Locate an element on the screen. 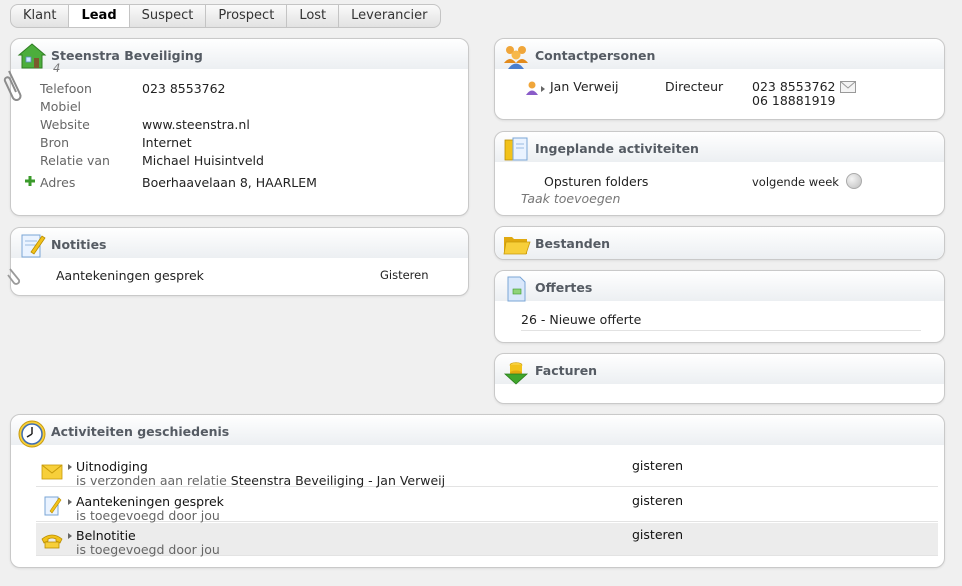  planned-item-text: Opsturen folders is located at coordinates (596, 181).